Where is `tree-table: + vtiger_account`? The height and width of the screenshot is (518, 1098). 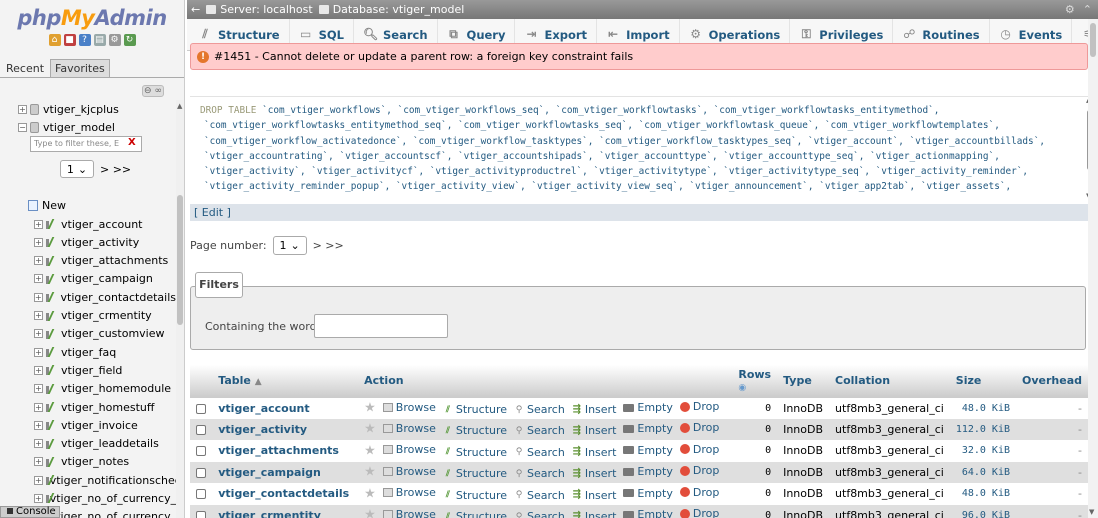
tree-table: + vtiger_account is located at coordinates (88, 224).